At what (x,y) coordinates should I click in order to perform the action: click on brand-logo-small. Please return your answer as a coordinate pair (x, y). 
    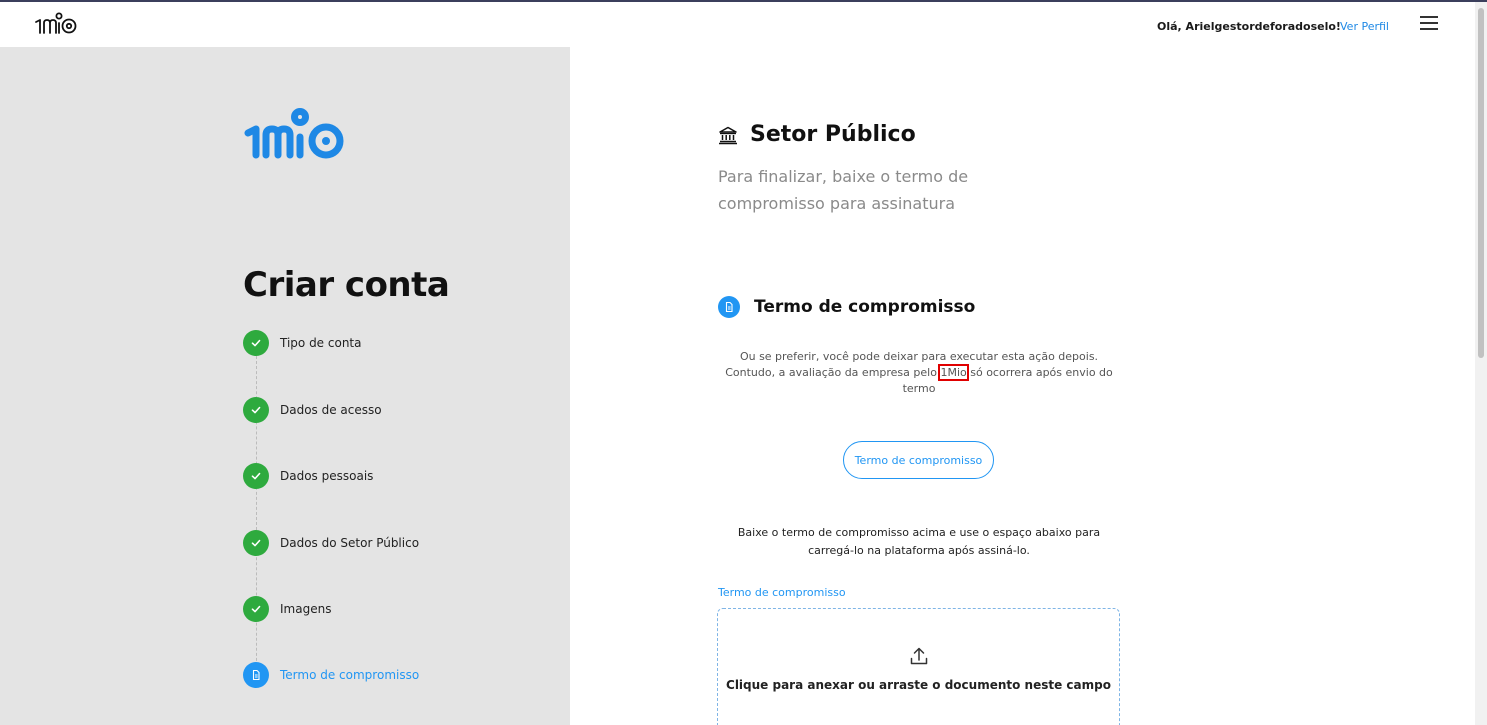
    Looking at the image, I should click on (57, 26).